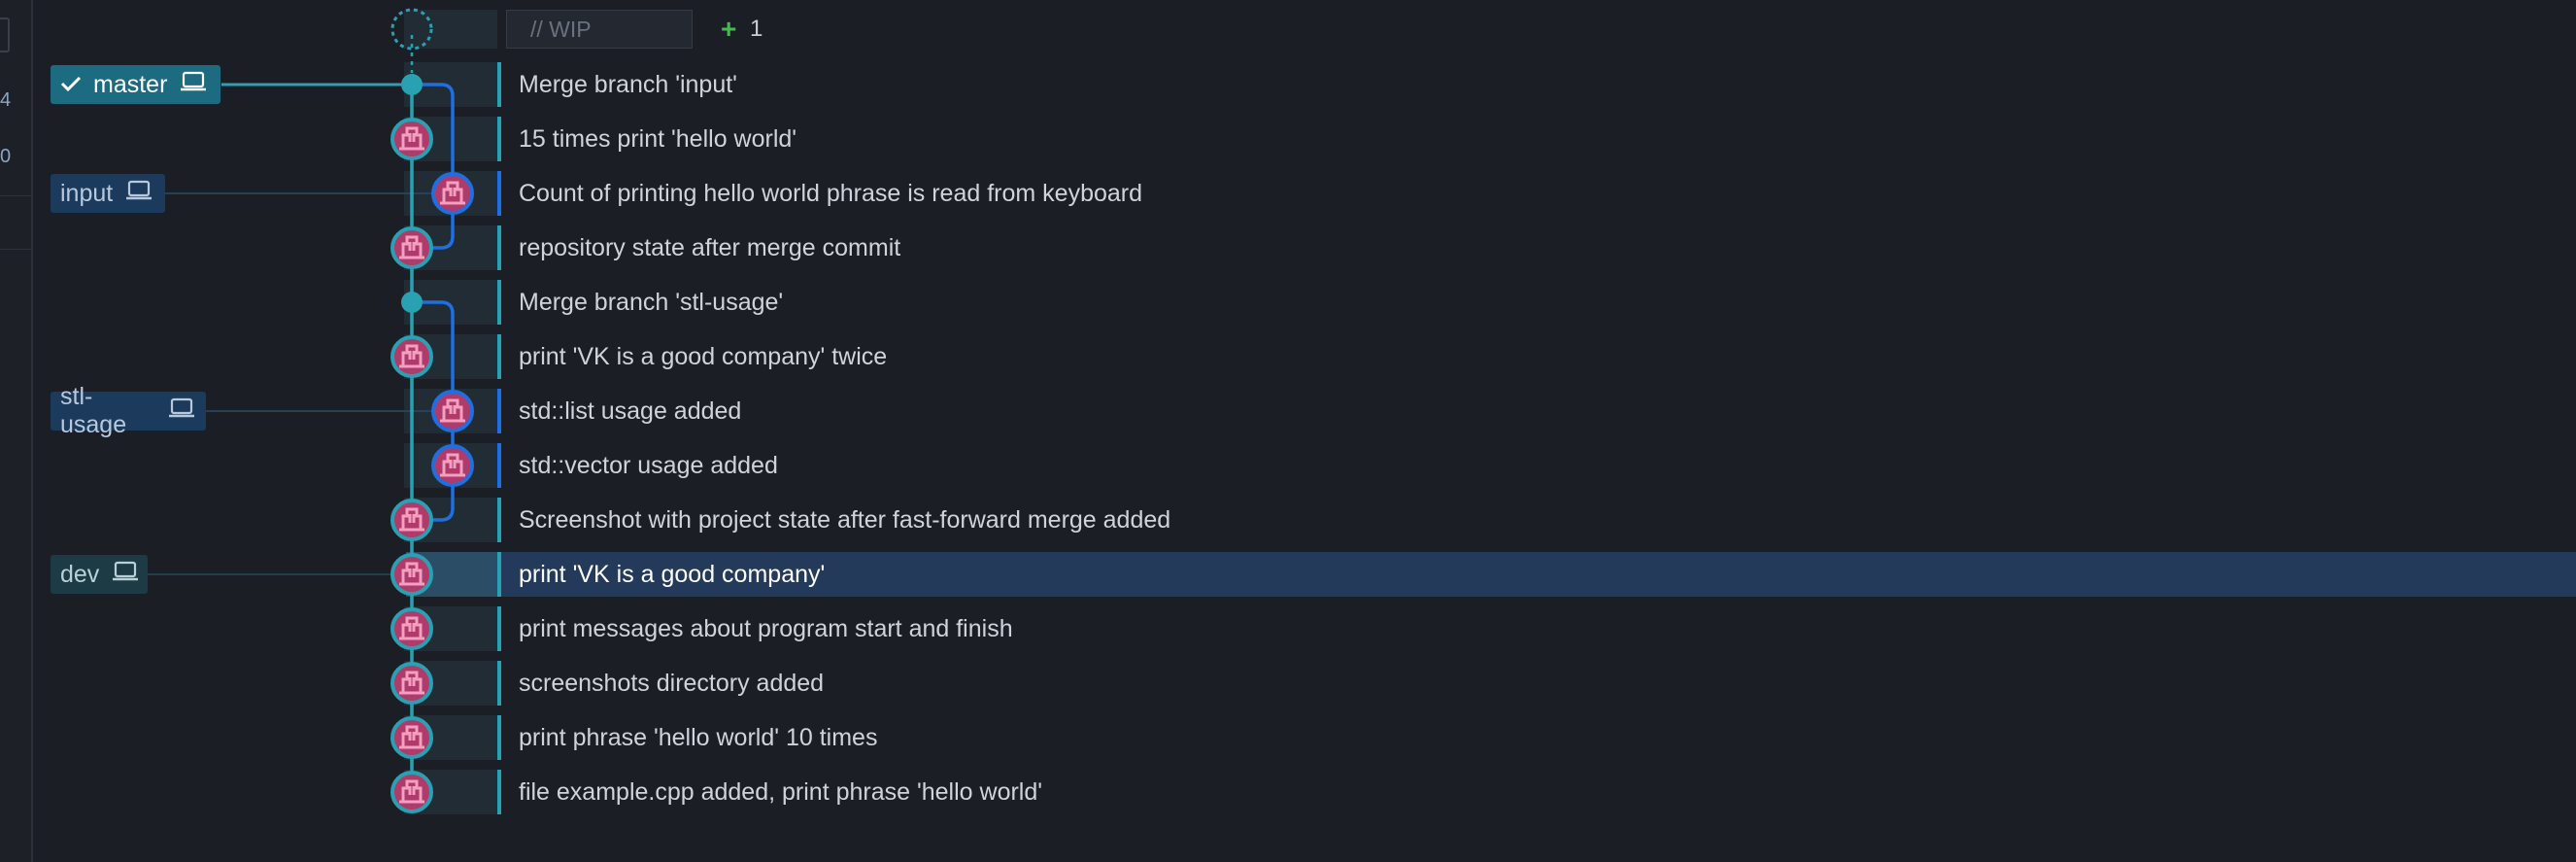  What do you see at coordinates (311, 411) in the screenshot?
I see `commit-graph` at bounding box center [311, 411].